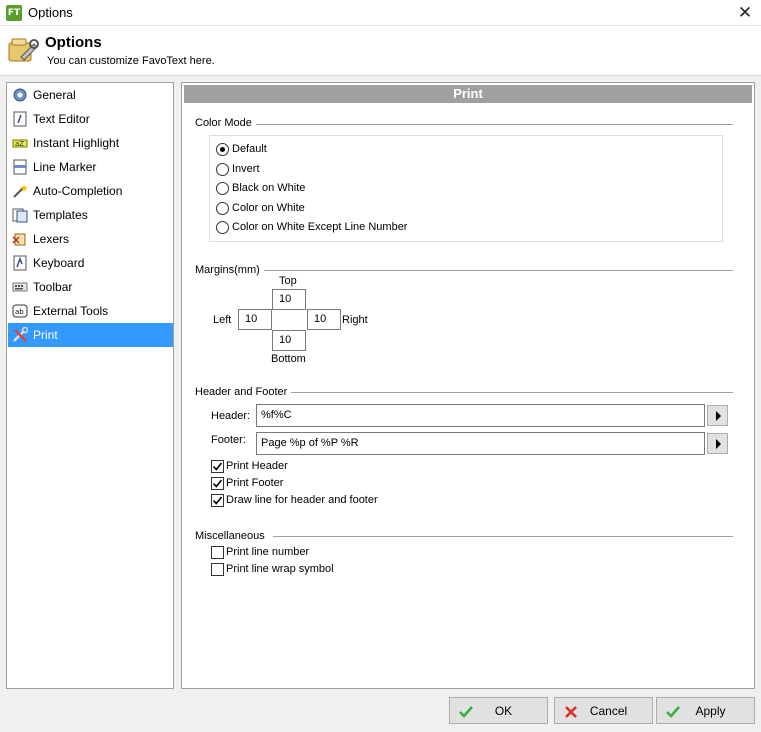 Image resolution: width=761 pixels, height=732 pixels. What do you see at coordinates (90, 263) in the screenshot?
I see `sidebar-item-keyboard: Keyboard` at bounding box center [90, 263].